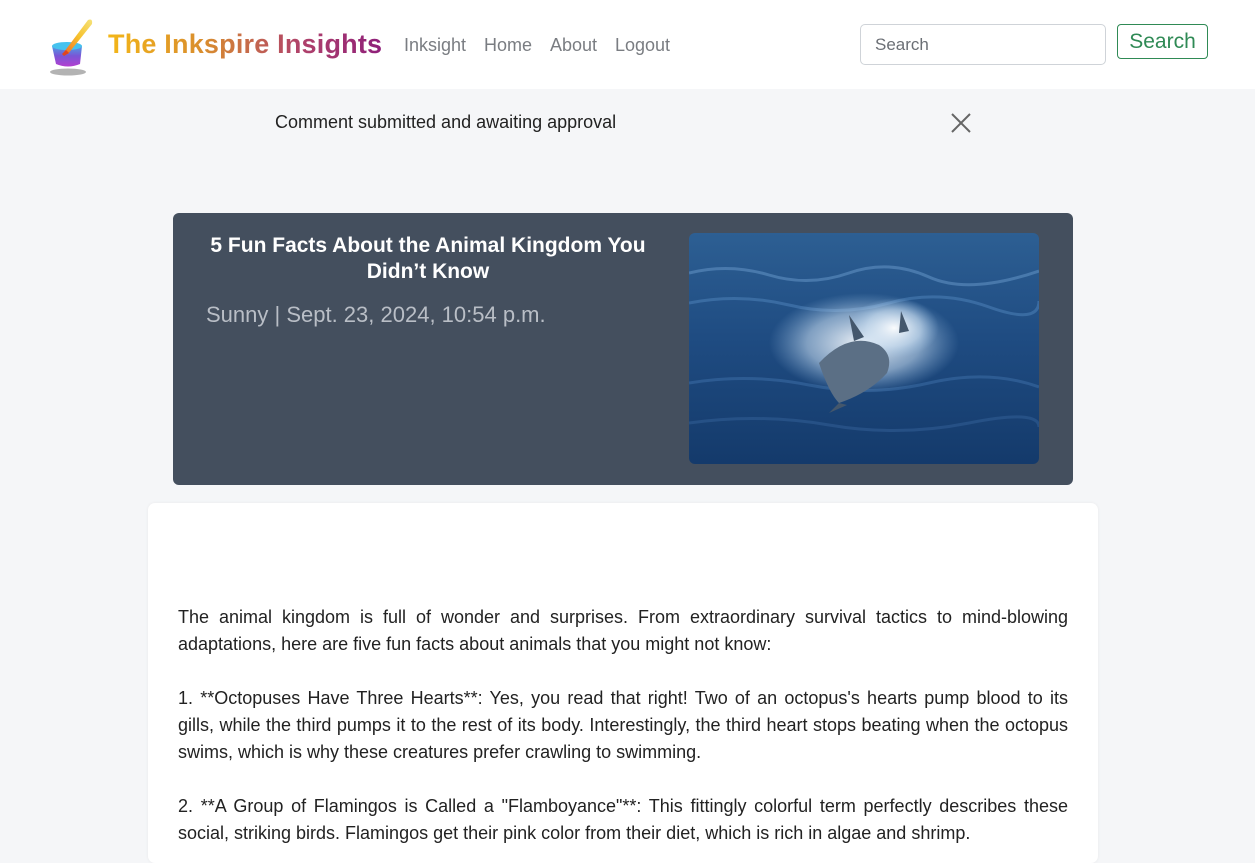 The width and height of the screenshot is (1255, 863). What do you see at coordinates (983, 44) in the screenshot?
I see `search-input` at bounding box center [983, 44].